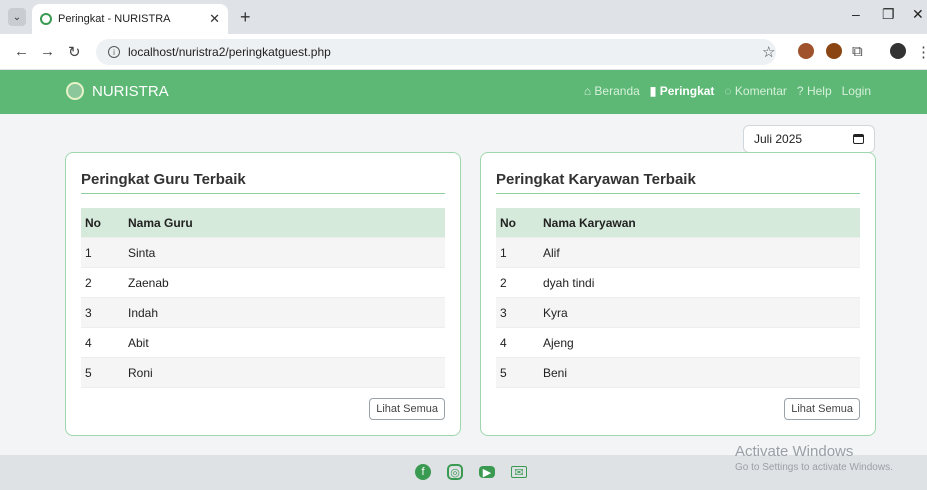 This screenshot has height=490, width=927. What do you see at coordinates (794, 451) in the screenshot?
I see `watermark-line1: Activate Windows` at bounding box center [794, 451].